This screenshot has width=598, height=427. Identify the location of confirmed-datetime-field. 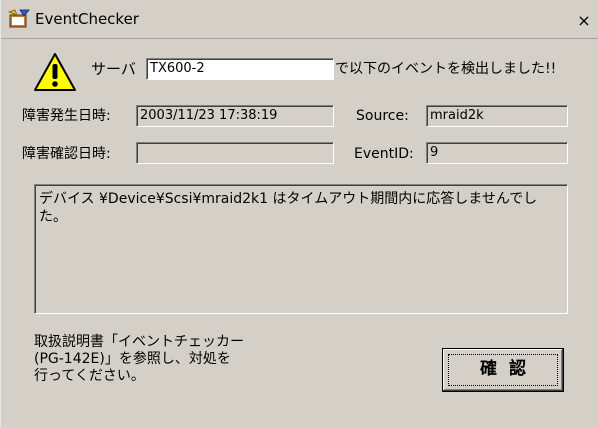
(235, 153).